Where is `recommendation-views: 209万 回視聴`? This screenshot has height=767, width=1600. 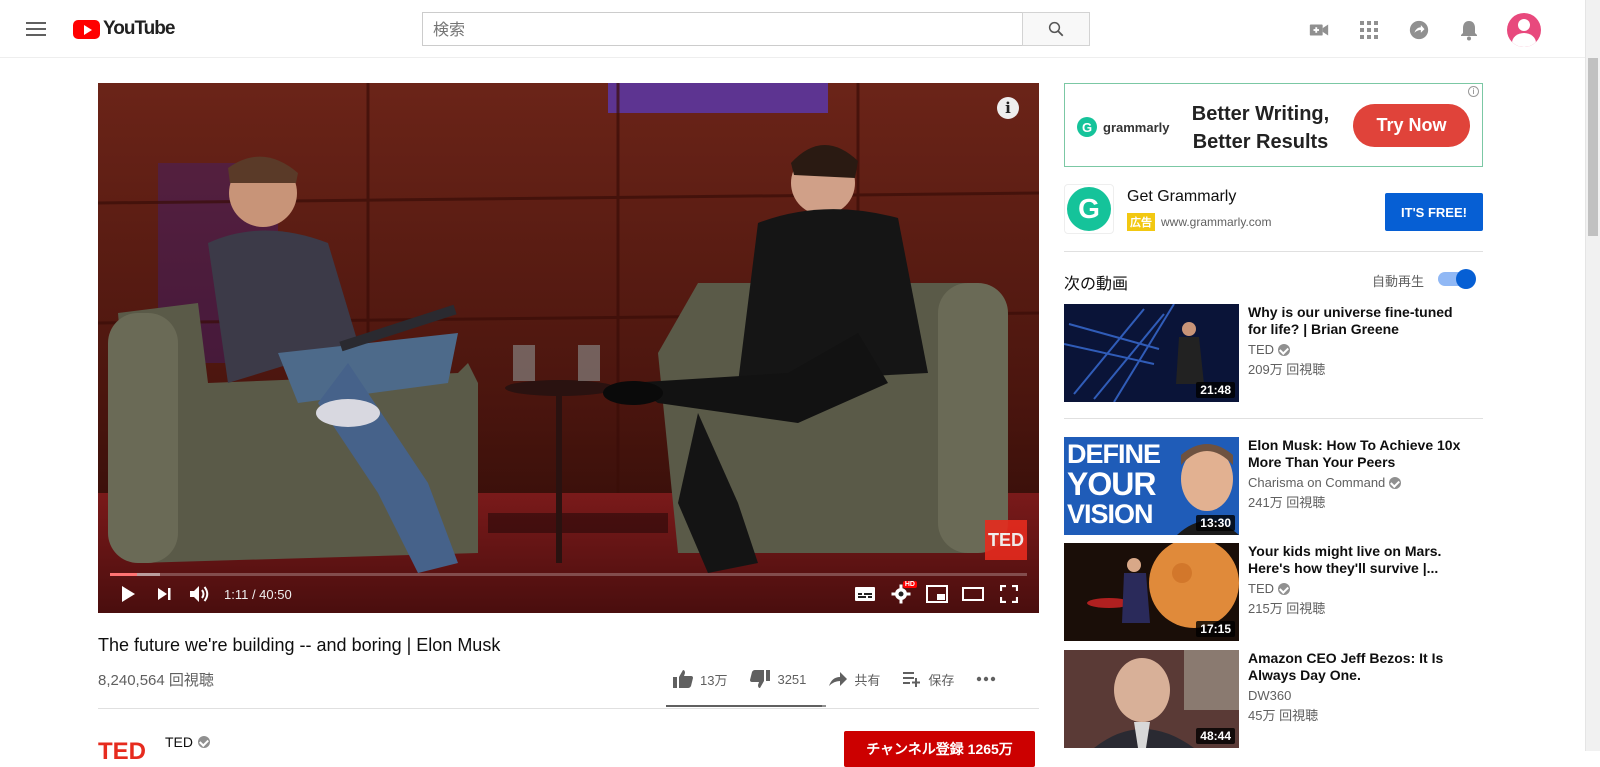
recommendation-views: 209万 回視聴 is located at coordinates (1287, 369).